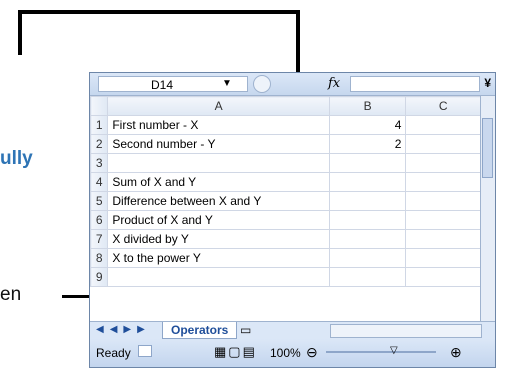 This screenshot has width=508, height=369. I want to click on table-row: 3, so click(285, 163).